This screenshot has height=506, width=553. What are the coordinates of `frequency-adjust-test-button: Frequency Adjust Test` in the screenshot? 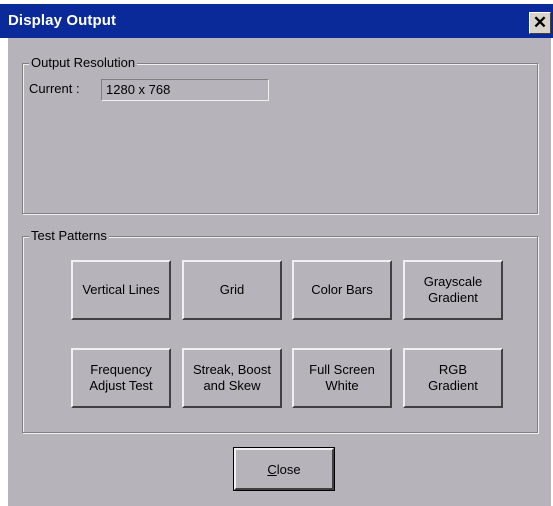 It's located at (121, 378).